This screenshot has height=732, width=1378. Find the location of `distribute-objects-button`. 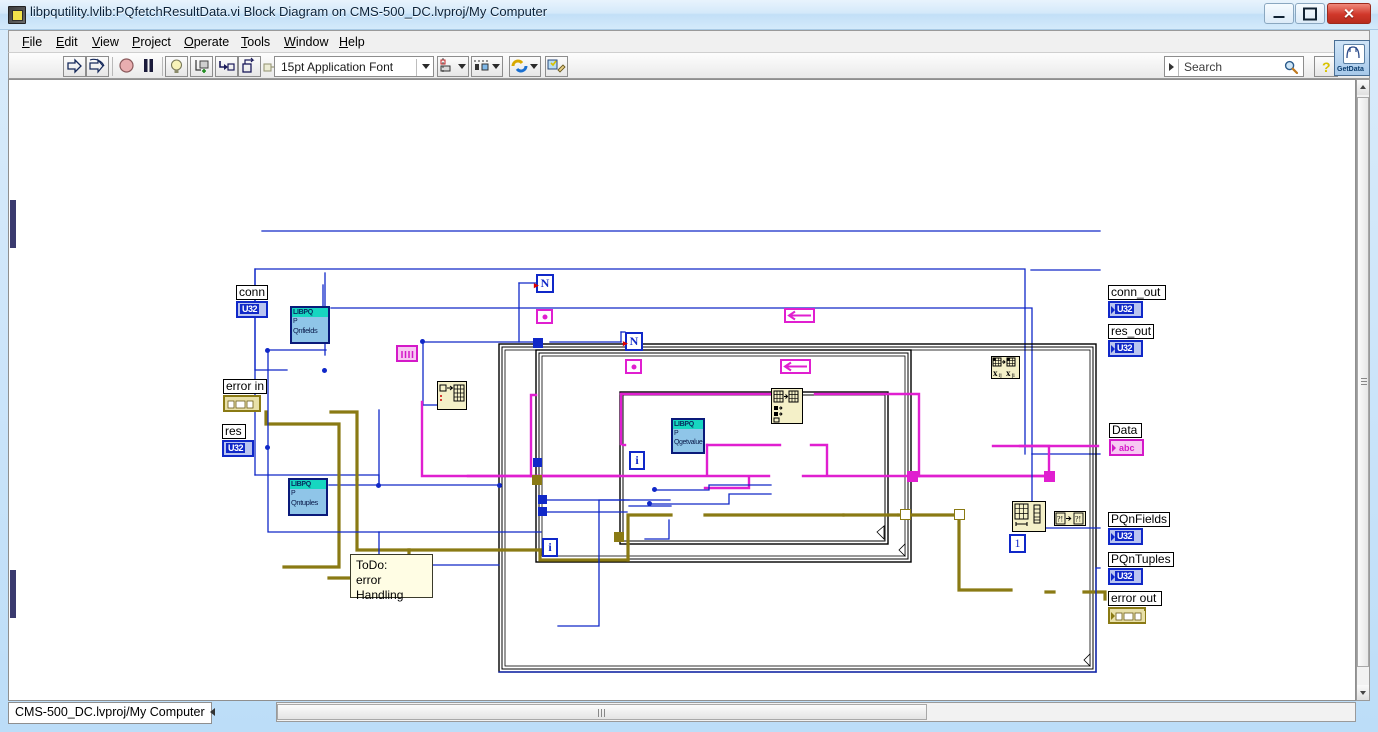

distribute-objects-button is located at coordinates (487, 66).